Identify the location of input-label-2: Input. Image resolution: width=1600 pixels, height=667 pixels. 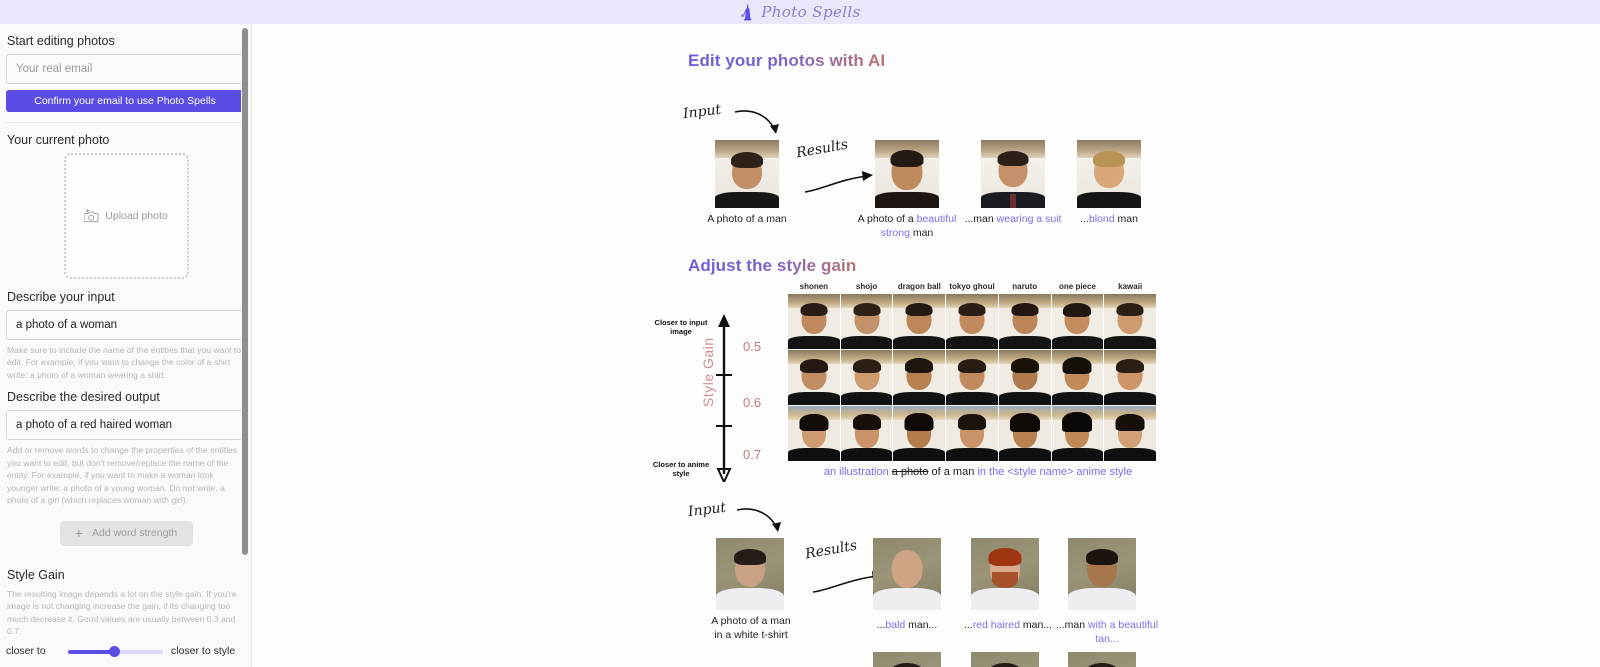
(707, 510).